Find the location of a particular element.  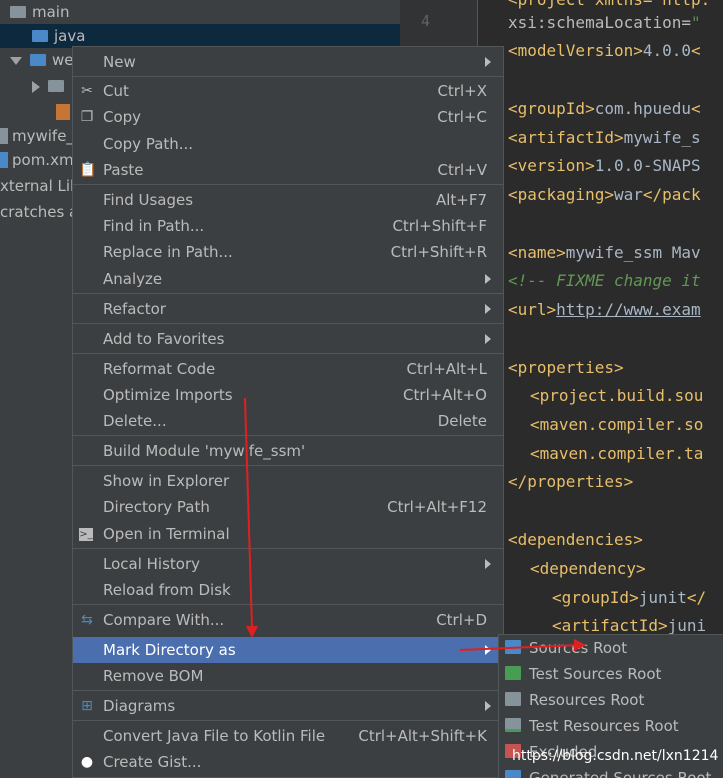

red-arrow-right is located at coordinates (520, 647).